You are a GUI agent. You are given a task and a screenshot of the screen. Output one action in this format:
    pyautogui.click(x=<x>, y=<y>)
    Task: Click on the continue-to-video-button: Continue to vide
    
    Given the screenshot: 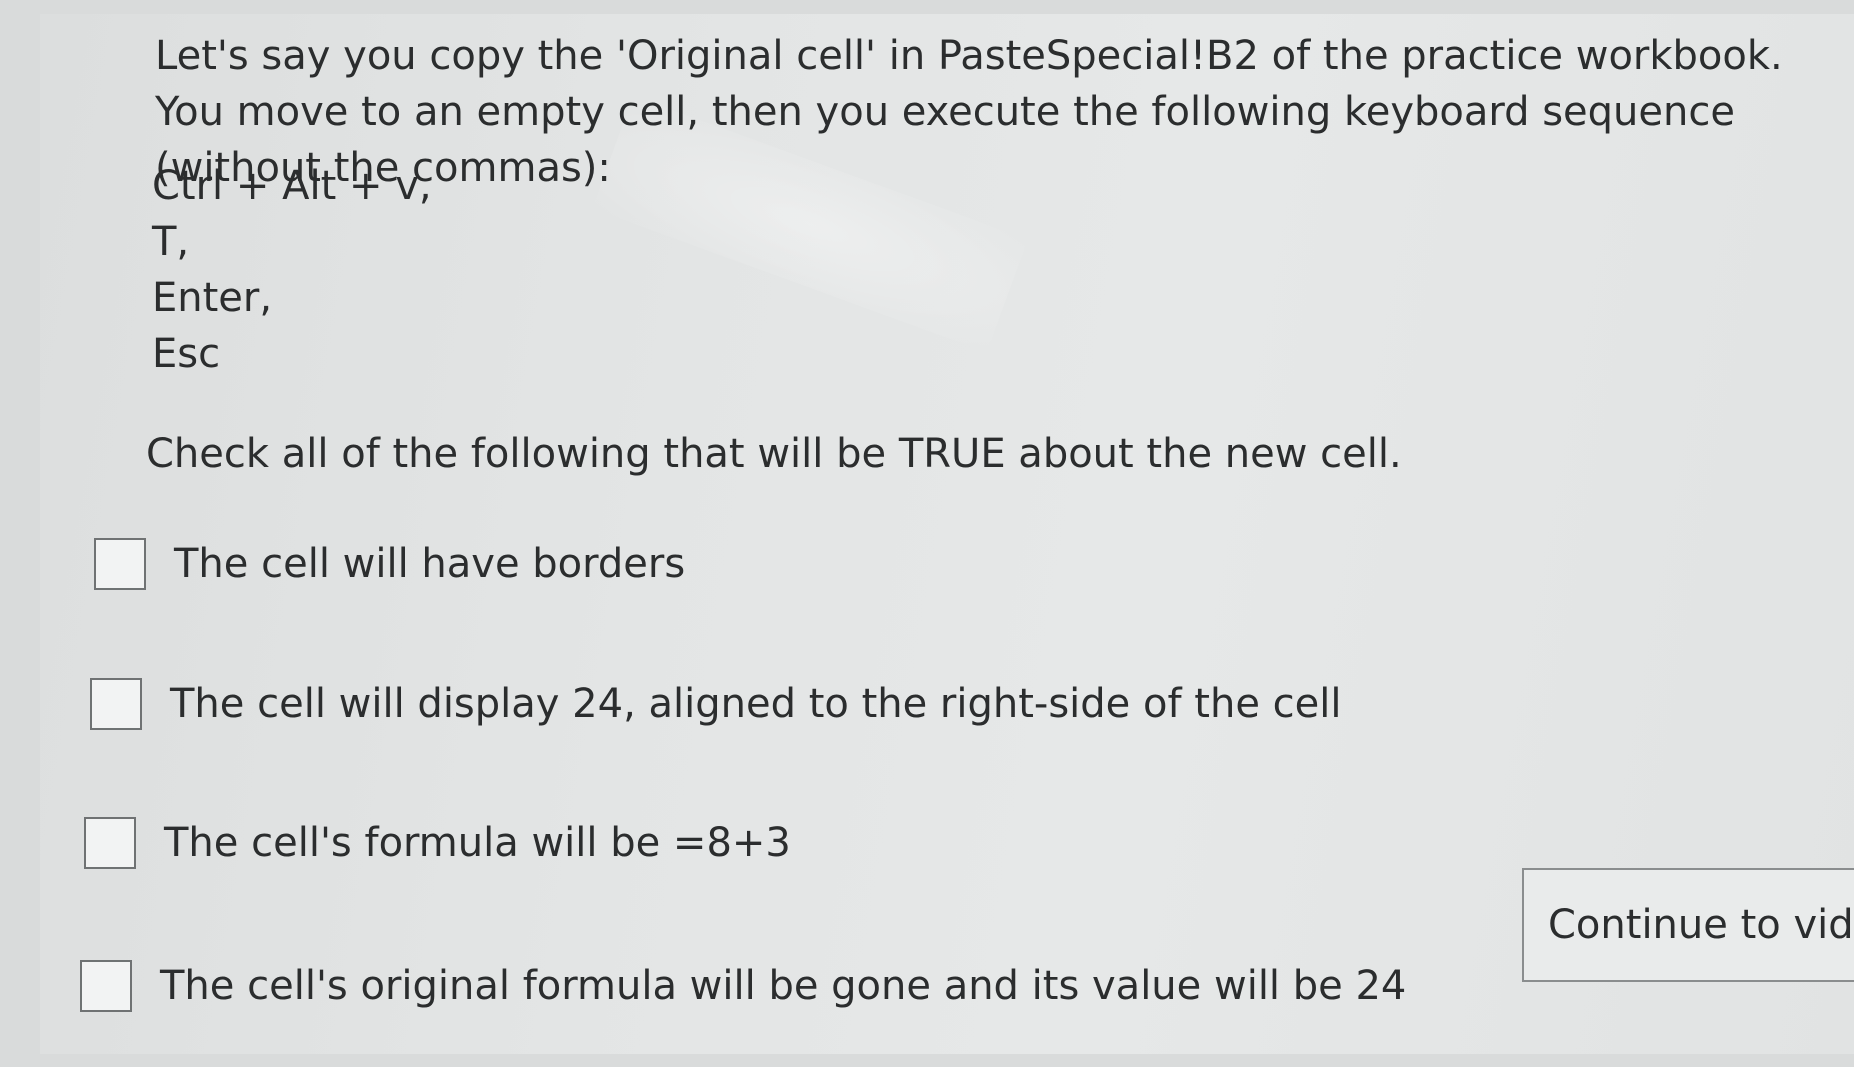 What is the action you would take?
    pyautogui.click(x=1688, y=925)
    